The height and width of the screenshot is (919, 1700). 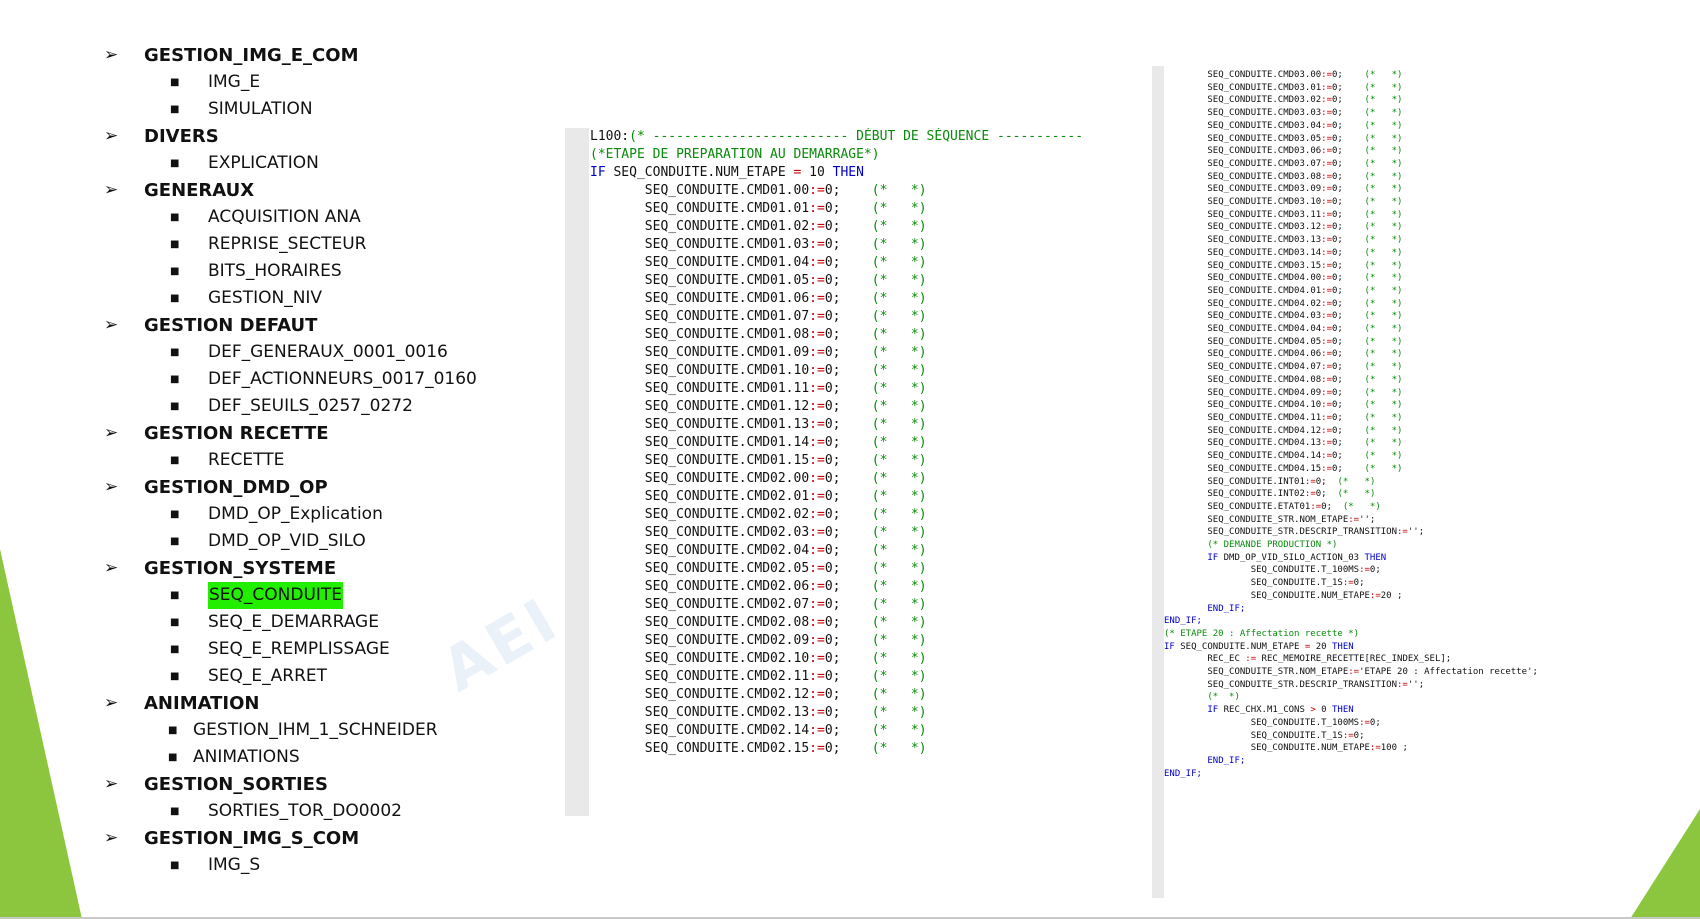 What do you see at coordinates (284, 217) in the screenshot?
I see `outline-item-label: ACQUISITION ANA` at bounding box center [284, 217].